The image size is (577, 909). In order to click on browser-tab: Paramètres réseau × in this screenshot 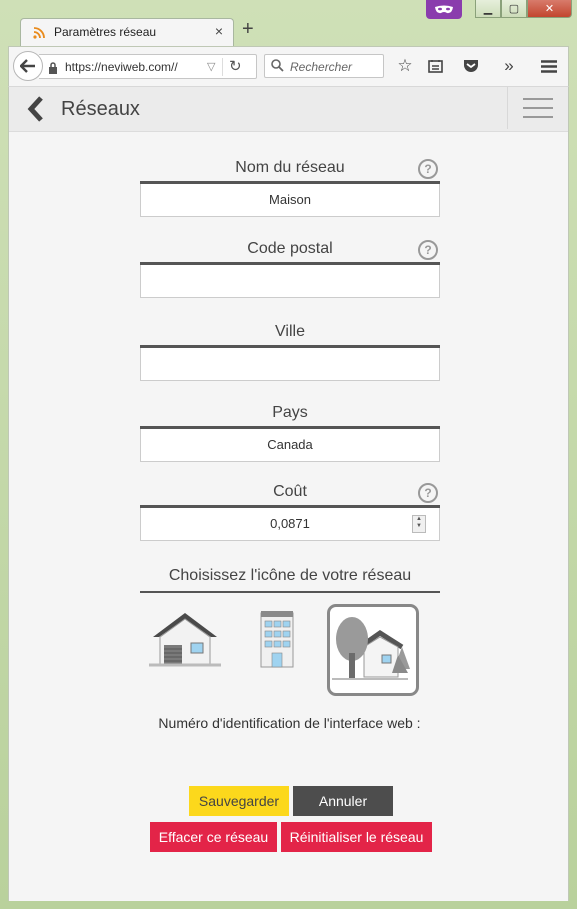, I will do `click(127, 32)`.